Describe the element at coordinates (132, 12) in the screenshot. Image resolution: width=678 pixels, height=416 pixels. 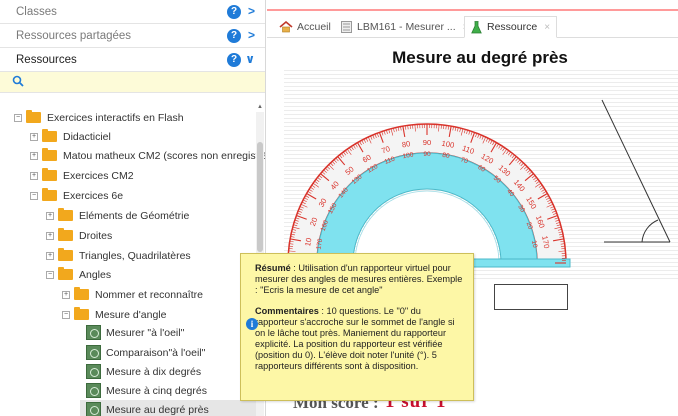
I see `accordion-classes: Classes ? >` at that location.